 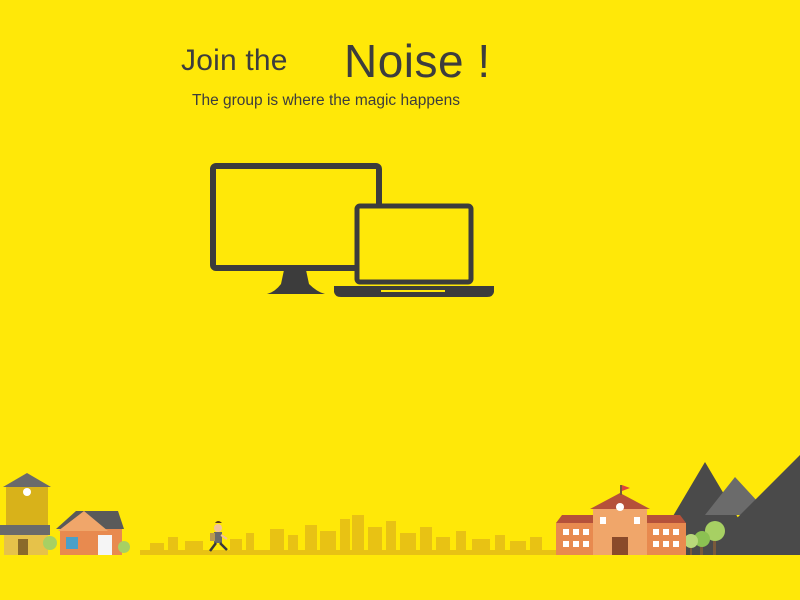 What do you see at coordinates (218, 536) in the screenshot?
I see `running-person` at bounding box center [218, 536].